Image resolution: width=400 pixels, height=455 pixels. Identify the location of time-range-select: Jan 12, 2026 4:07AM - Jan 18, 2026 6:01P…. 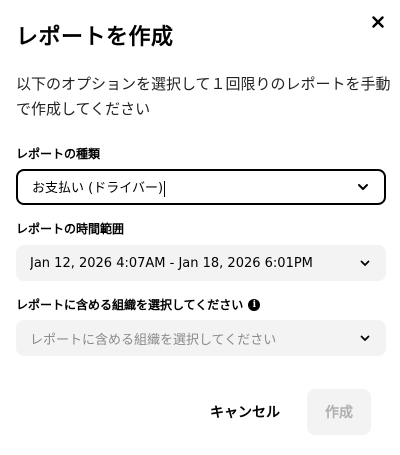
(201, 263).